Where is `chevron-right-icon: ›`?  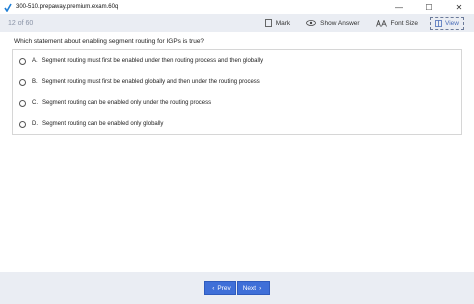
chevron-right-icon: › is located at coordinates (260, 288).